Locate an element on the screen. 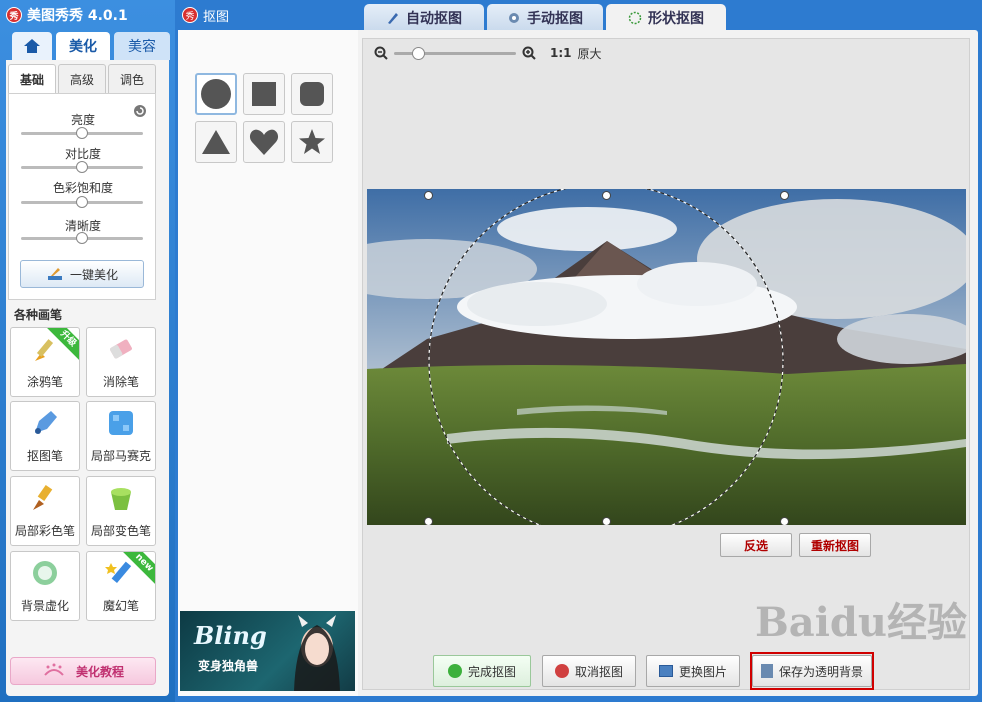 The image size is (982, 702). ad-portrait-image is located at coordinates (317, 653).